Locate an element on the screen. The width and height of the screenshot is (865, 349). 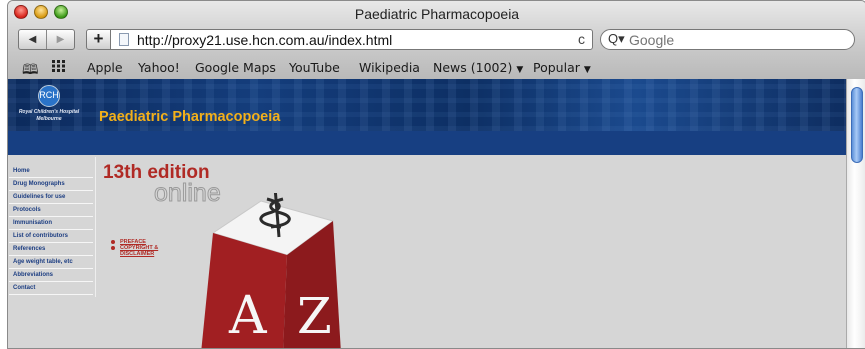
sidebar-item-abbreviations: Abbreviations is located at coordinates (51, 275).